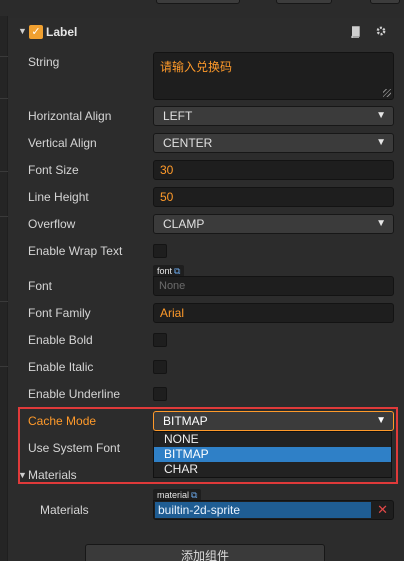 The image size is (404, 561). I want to click on line-height-input: 50, so click(273, 197).